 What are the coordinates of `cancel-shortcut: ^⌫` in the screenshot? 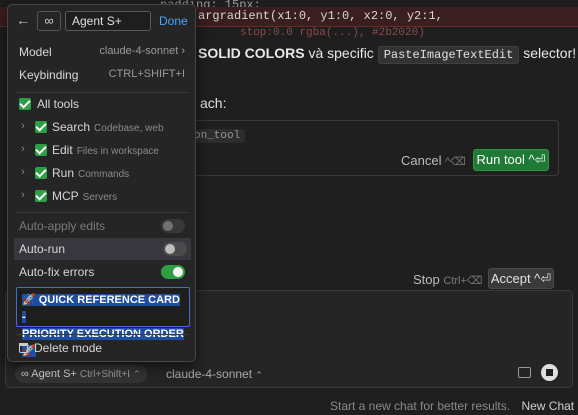 It's located at (455, 162).